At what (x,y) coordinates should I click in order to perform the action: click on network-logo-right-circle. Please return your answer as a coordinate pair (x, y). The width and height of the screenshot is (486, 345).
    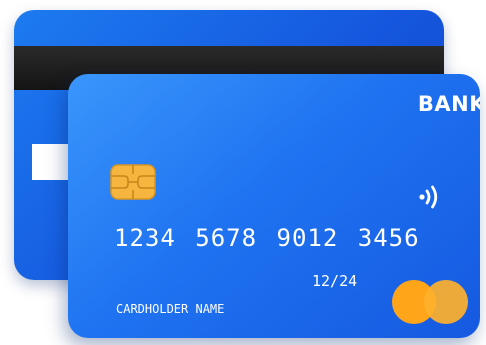
    Looking at the image, I should click on (446, 302).